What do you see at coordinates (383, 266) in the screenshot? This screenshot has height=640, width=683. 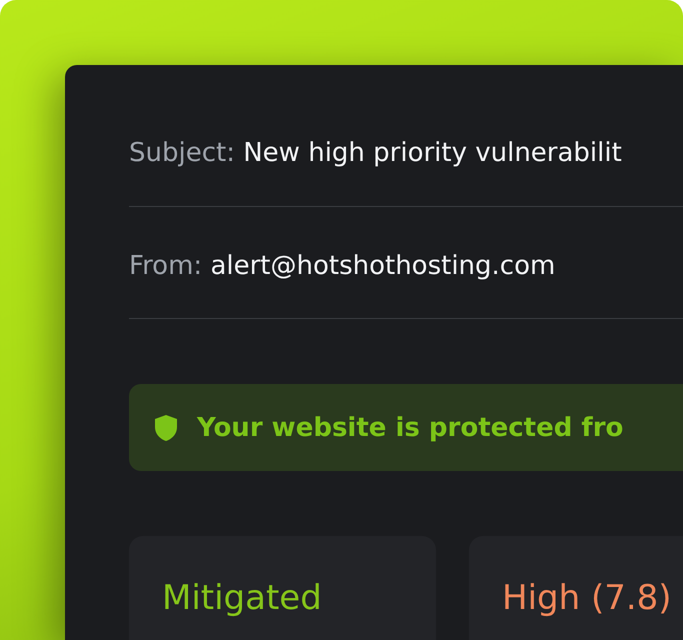 I see `field-value: alert@hotshothosting.com` at bounding box center [383, 266].